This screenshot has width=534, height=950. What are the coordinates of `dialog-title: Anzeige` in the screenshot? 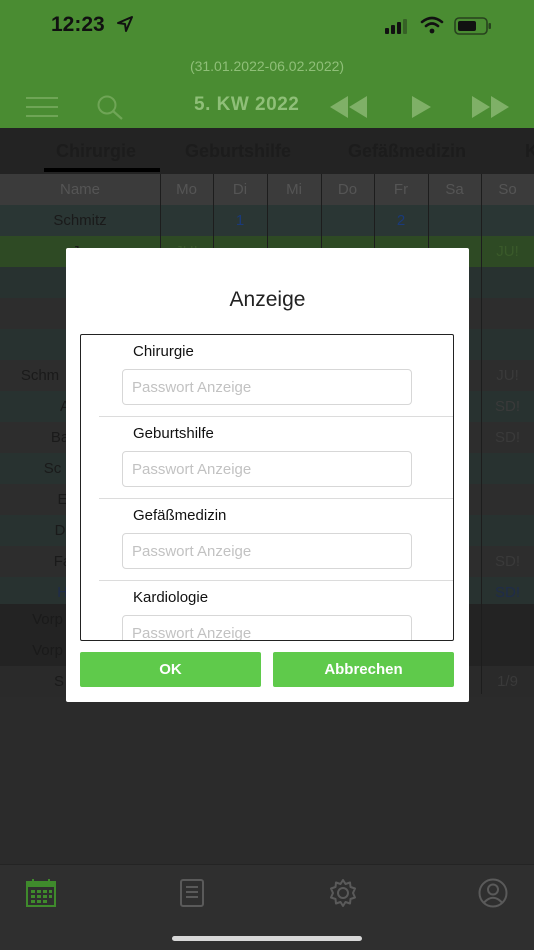 It's located at (267, 299).